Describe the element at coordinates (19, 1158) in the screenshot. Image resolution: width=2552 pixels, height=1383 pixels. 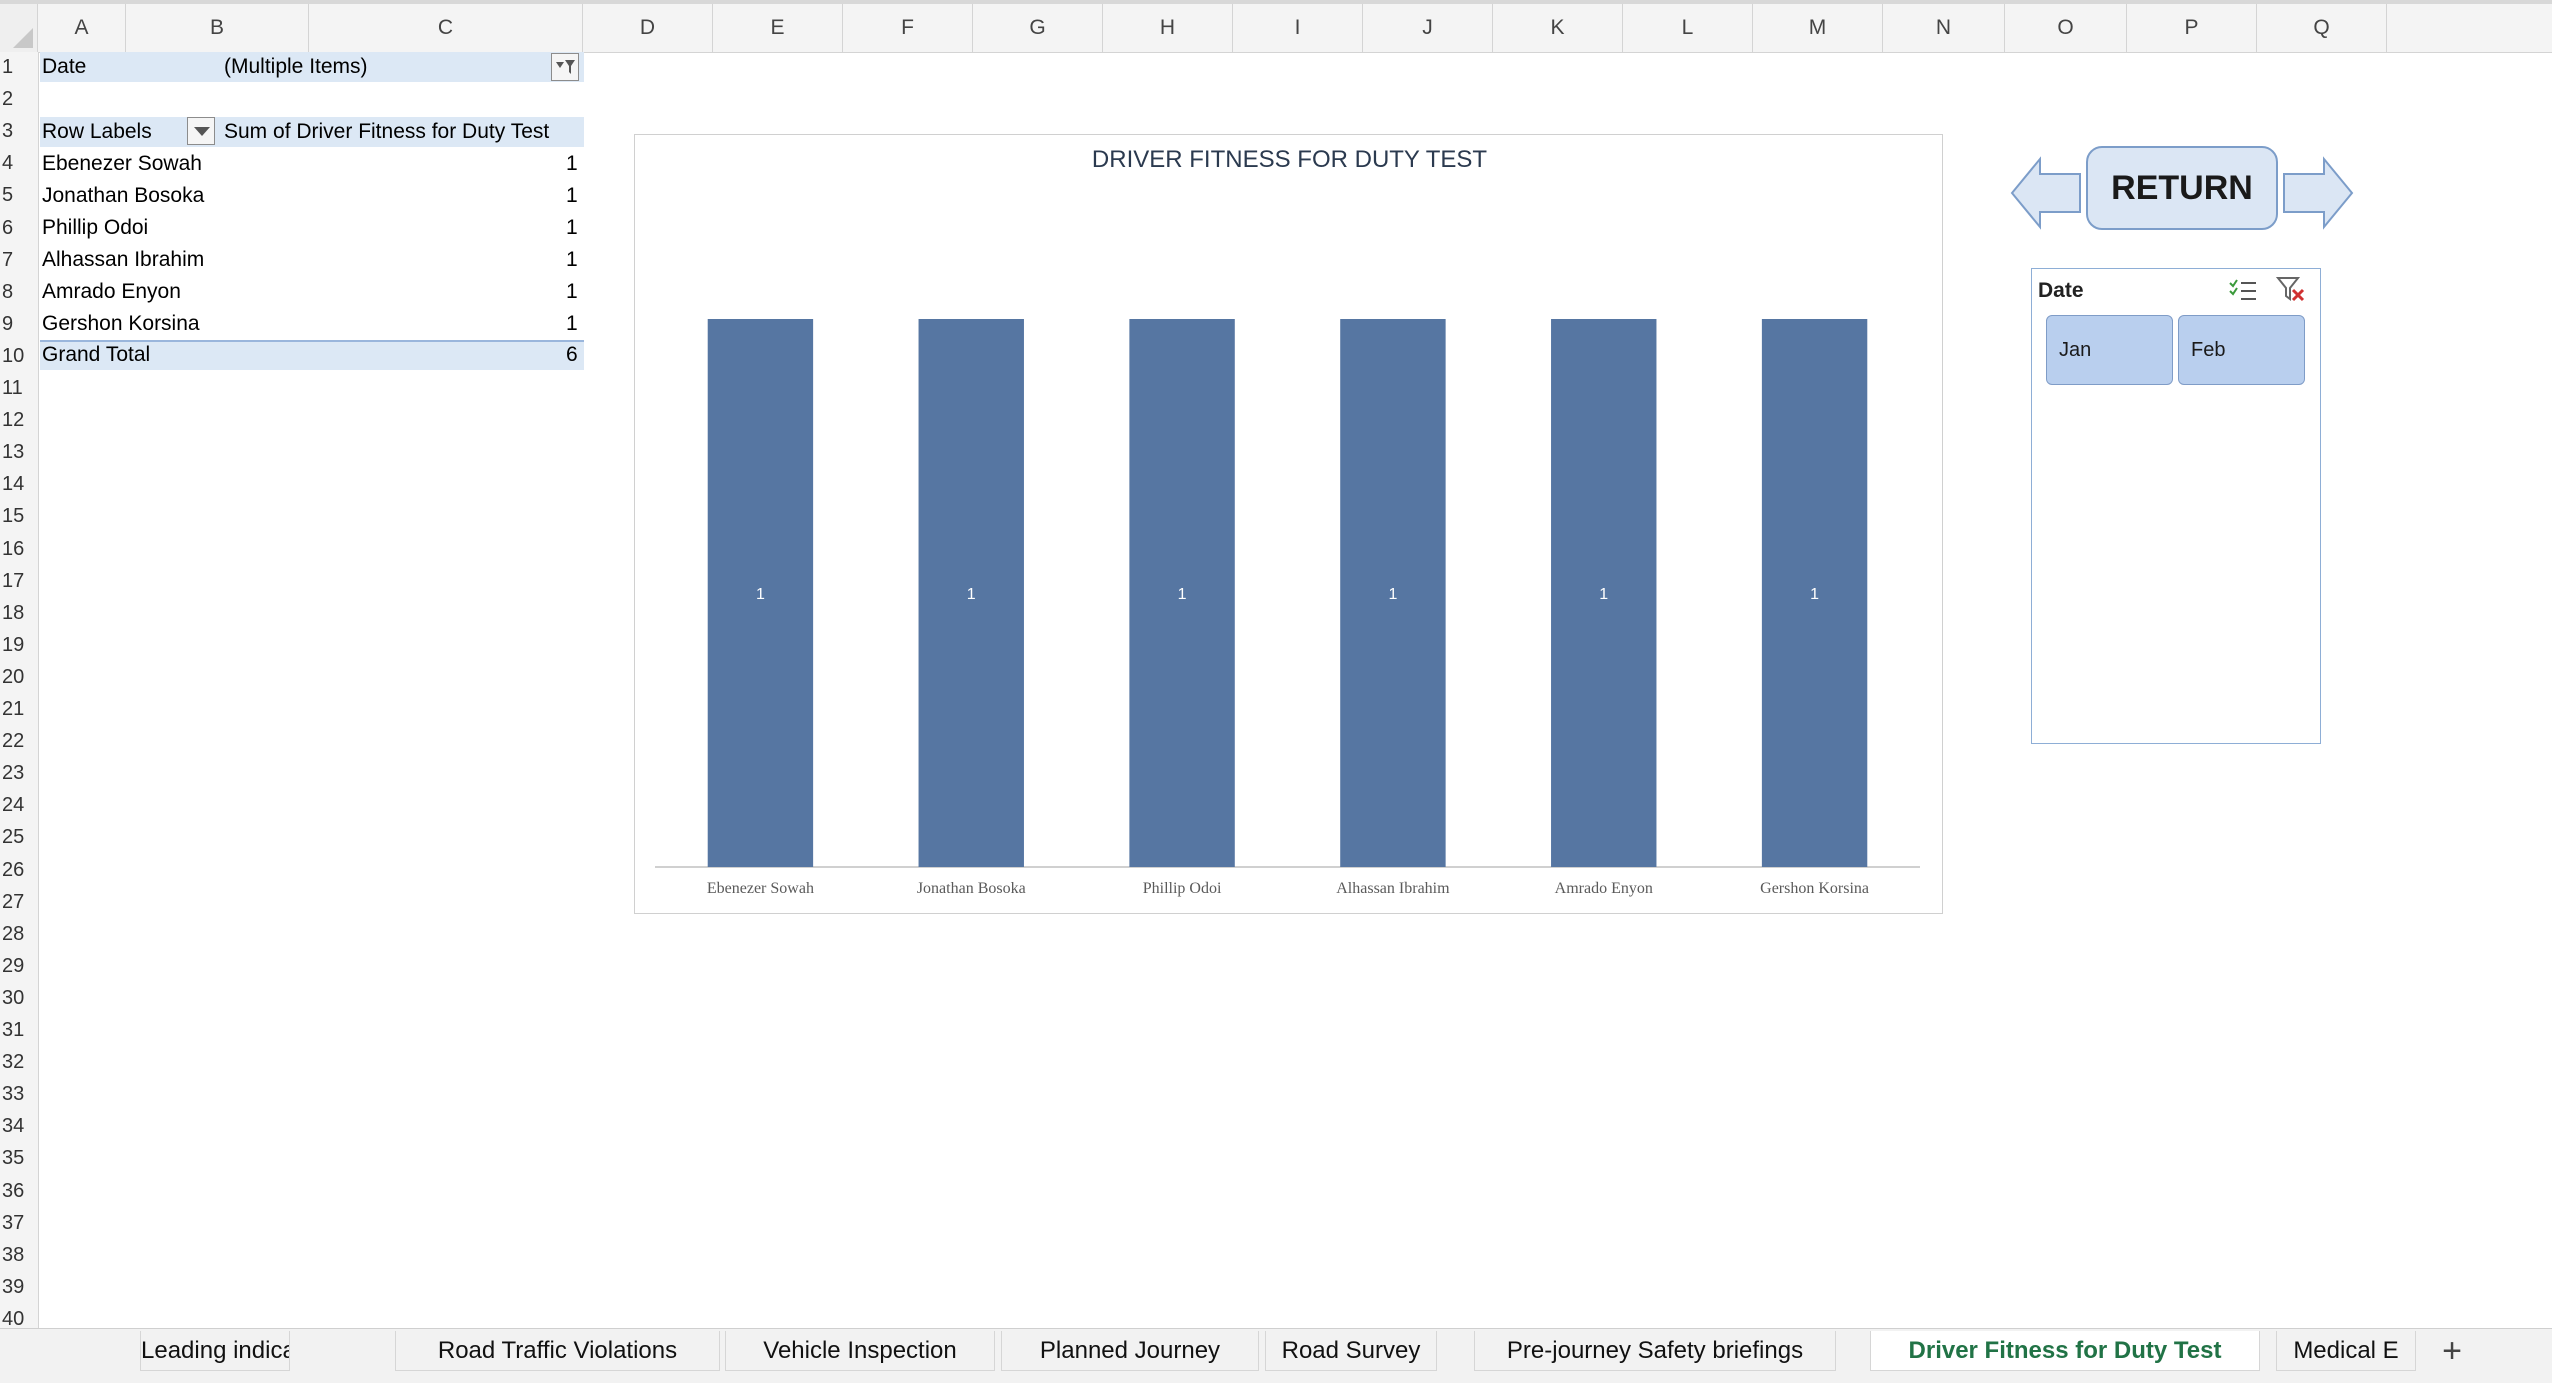
I see `row-header-35: 35` at that location.